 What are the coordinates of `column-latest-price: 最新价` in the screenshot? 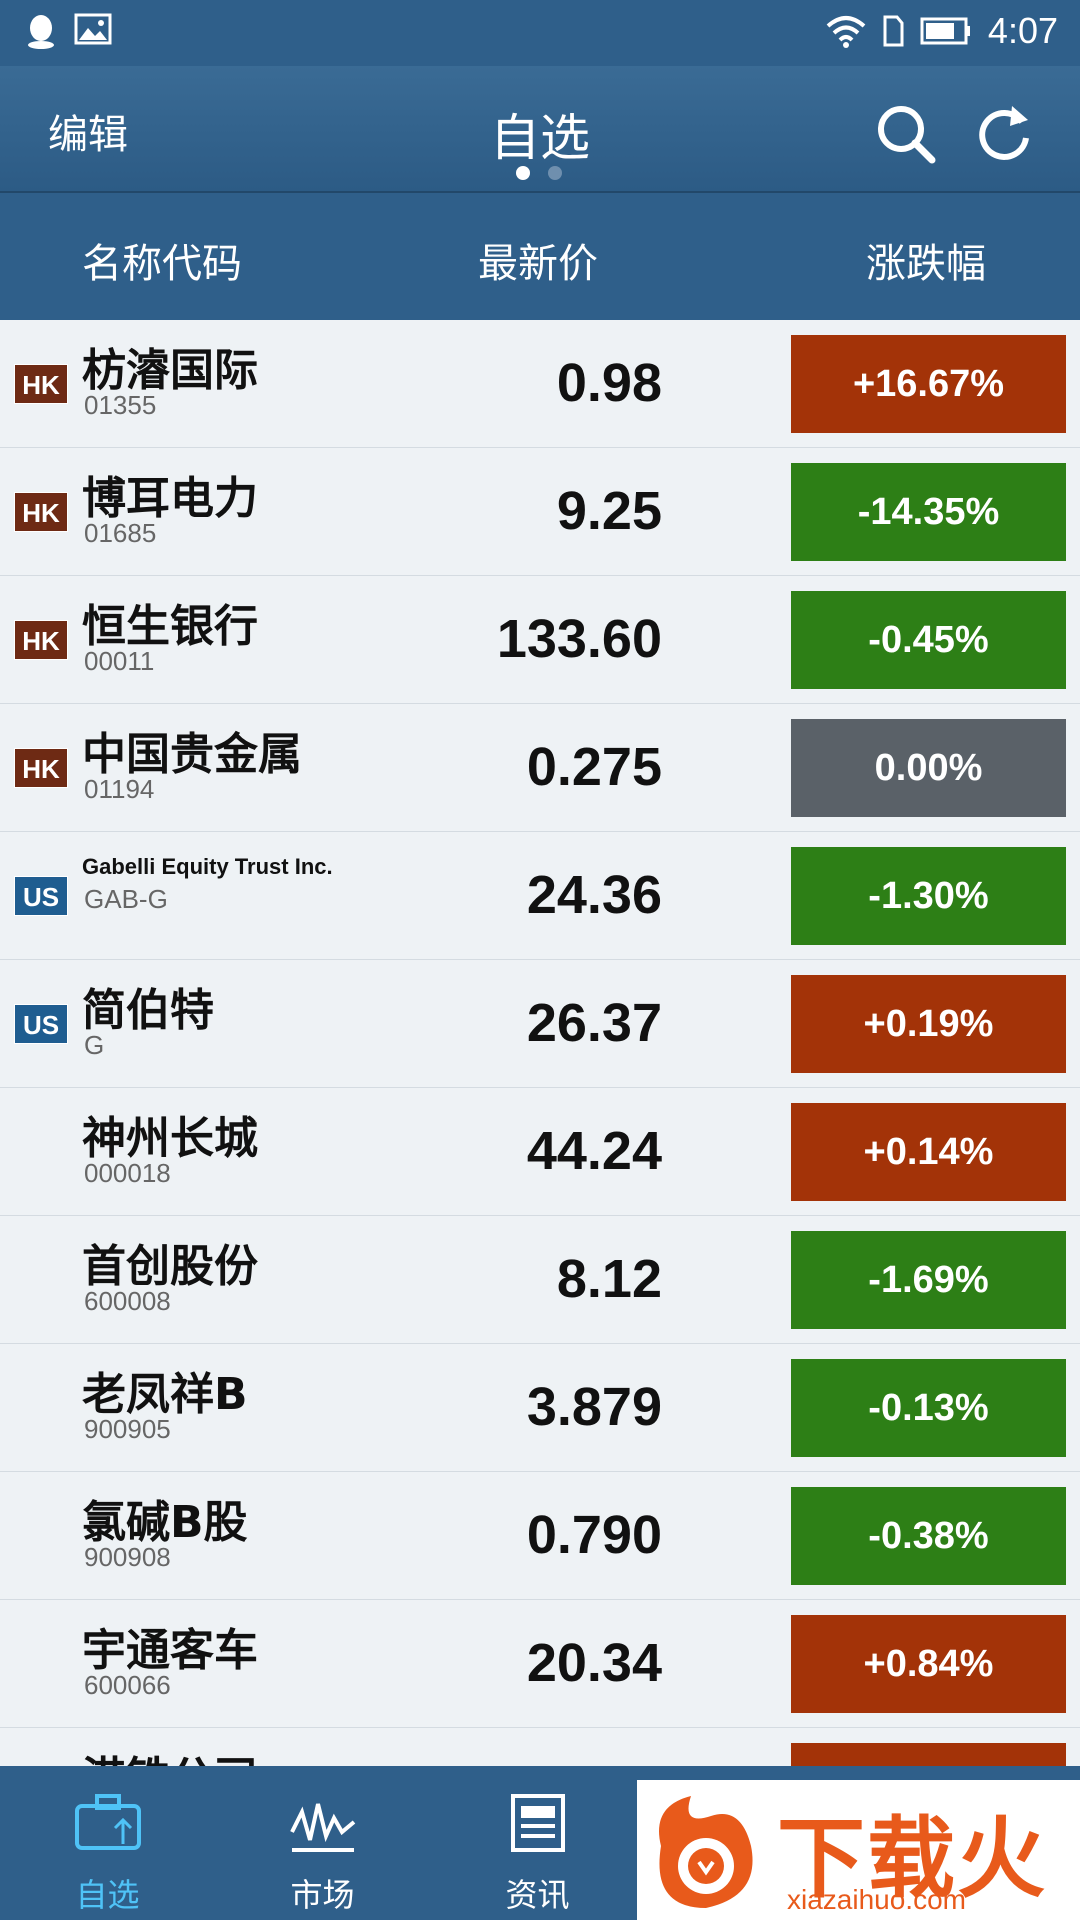 It's located at (538, 260).